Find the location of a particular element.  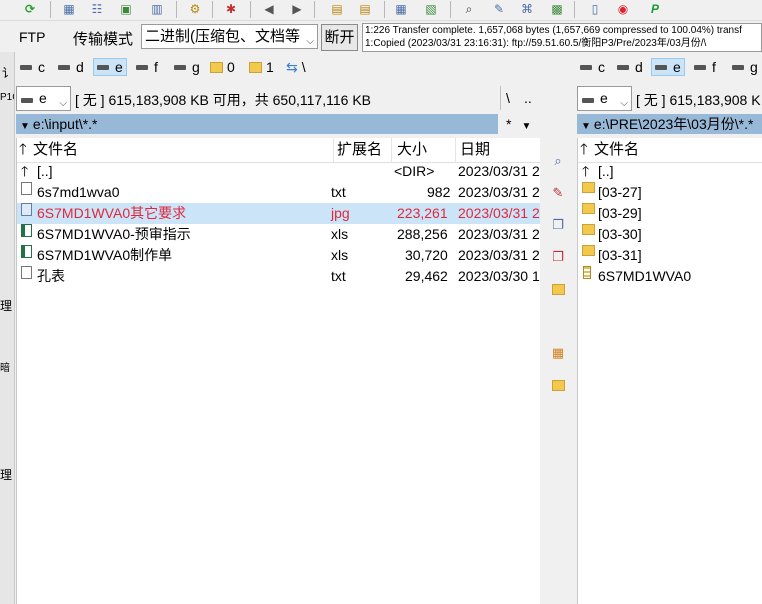

column-ext: 扩展名 is located at coordinates (359, 150).